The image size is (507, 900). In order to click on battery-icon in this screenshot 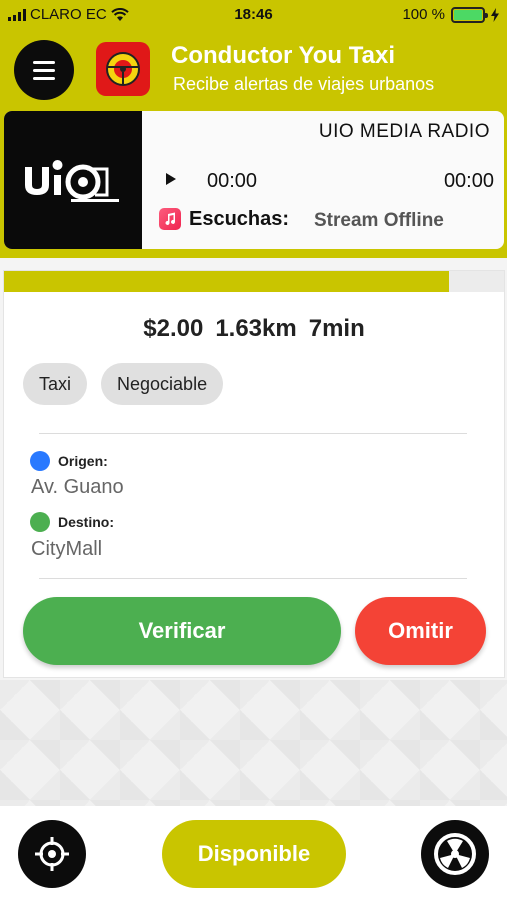, I will do `click(469, 14)`.